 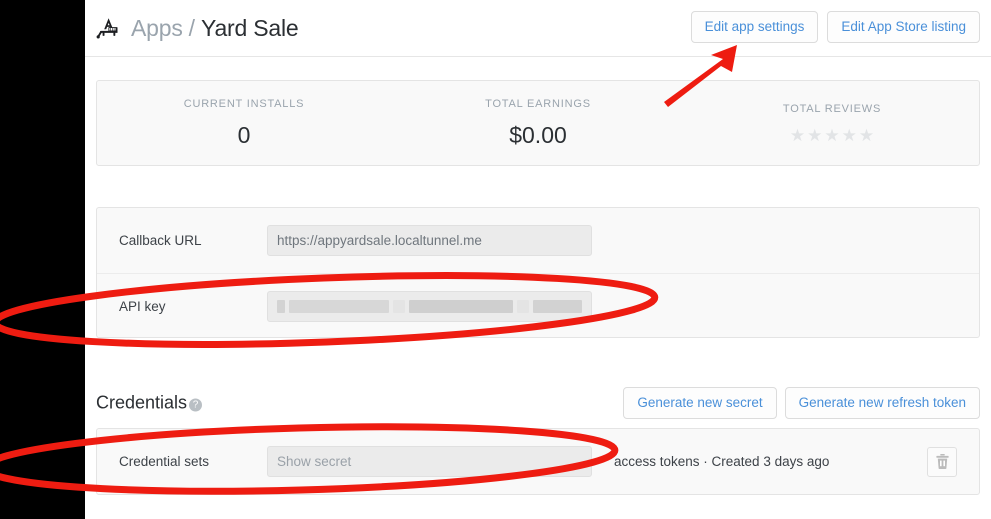 I want to click on header-actions: Edit app settings Edit App Store listing, so click(x=835, y=27).